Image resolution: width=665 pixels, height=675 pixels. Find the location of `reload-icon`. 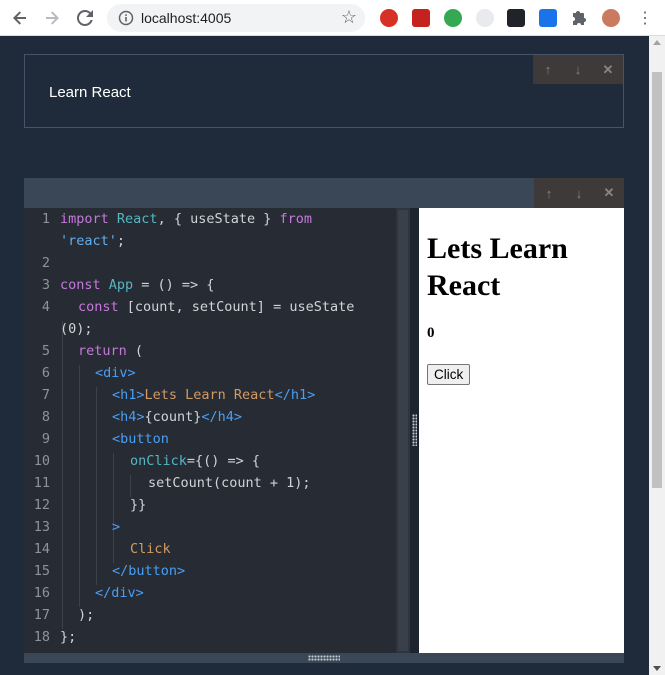

reload-icon is located at coordinates (85, 18).